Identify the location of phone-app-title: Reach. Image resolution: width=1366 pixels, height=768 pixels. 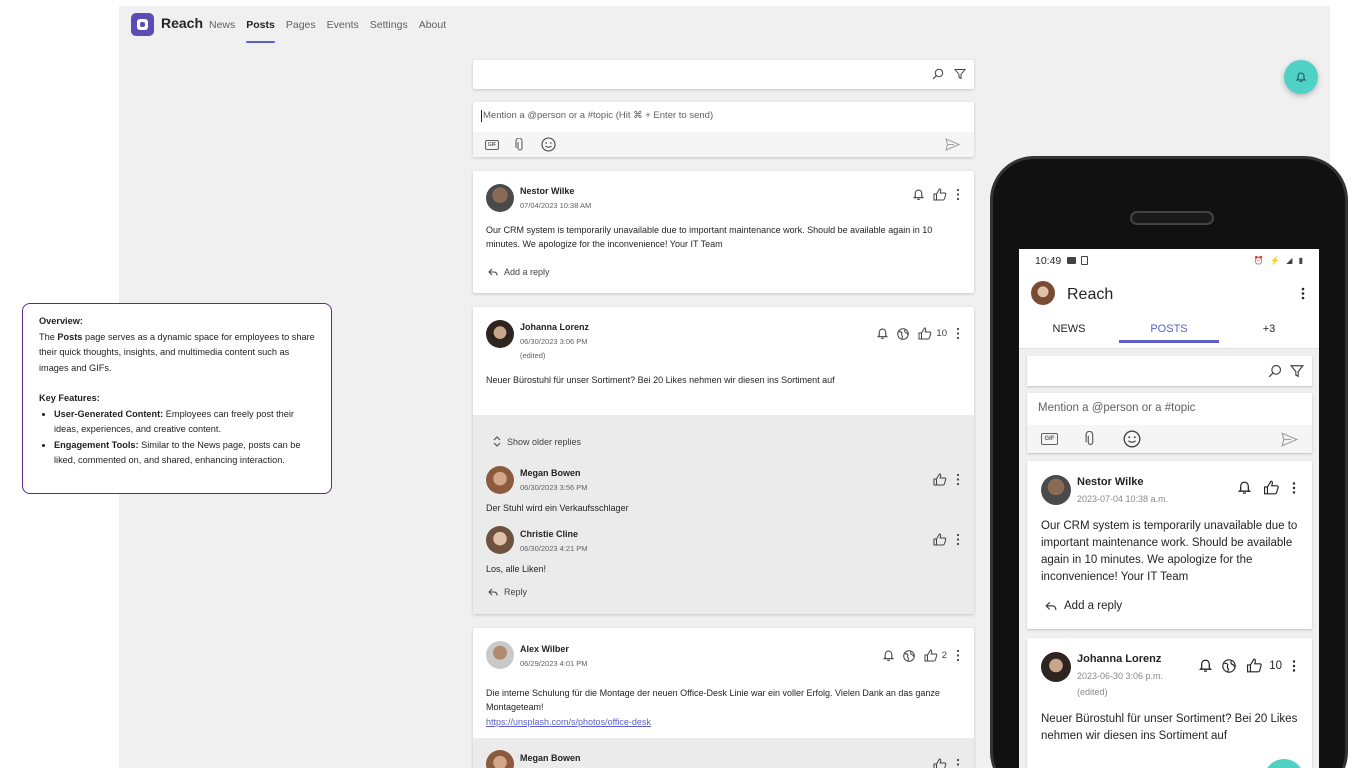
(1090, 294).